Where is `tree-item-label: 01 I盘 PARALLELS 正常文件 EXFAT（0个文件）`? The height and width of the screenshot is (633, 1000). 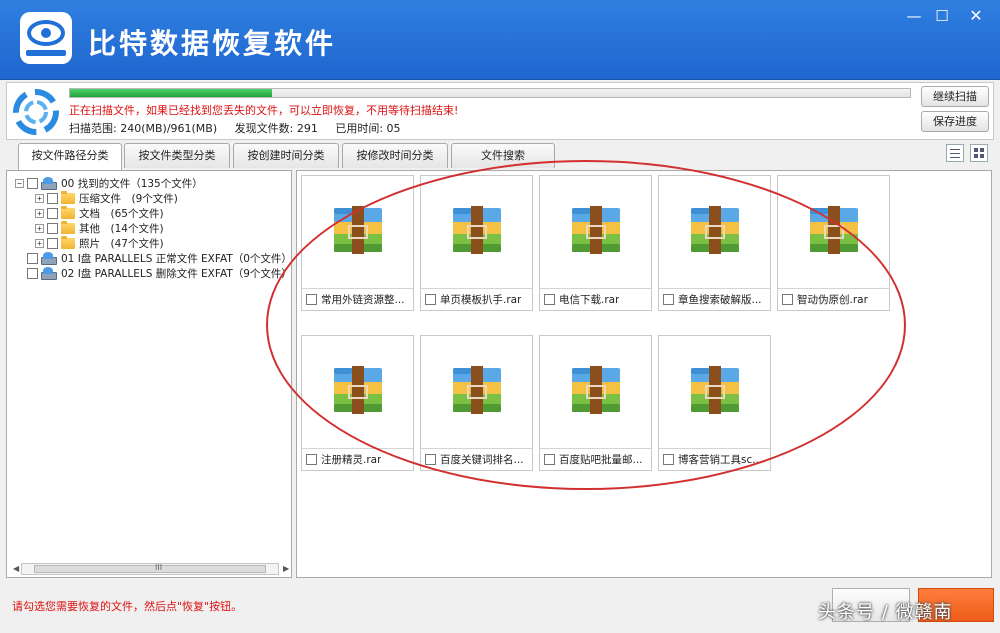
tree-item-label: 01 I盘 PARALLELS 正常文件 EXFAT（0个文件） is located at coordinates (176, 259).